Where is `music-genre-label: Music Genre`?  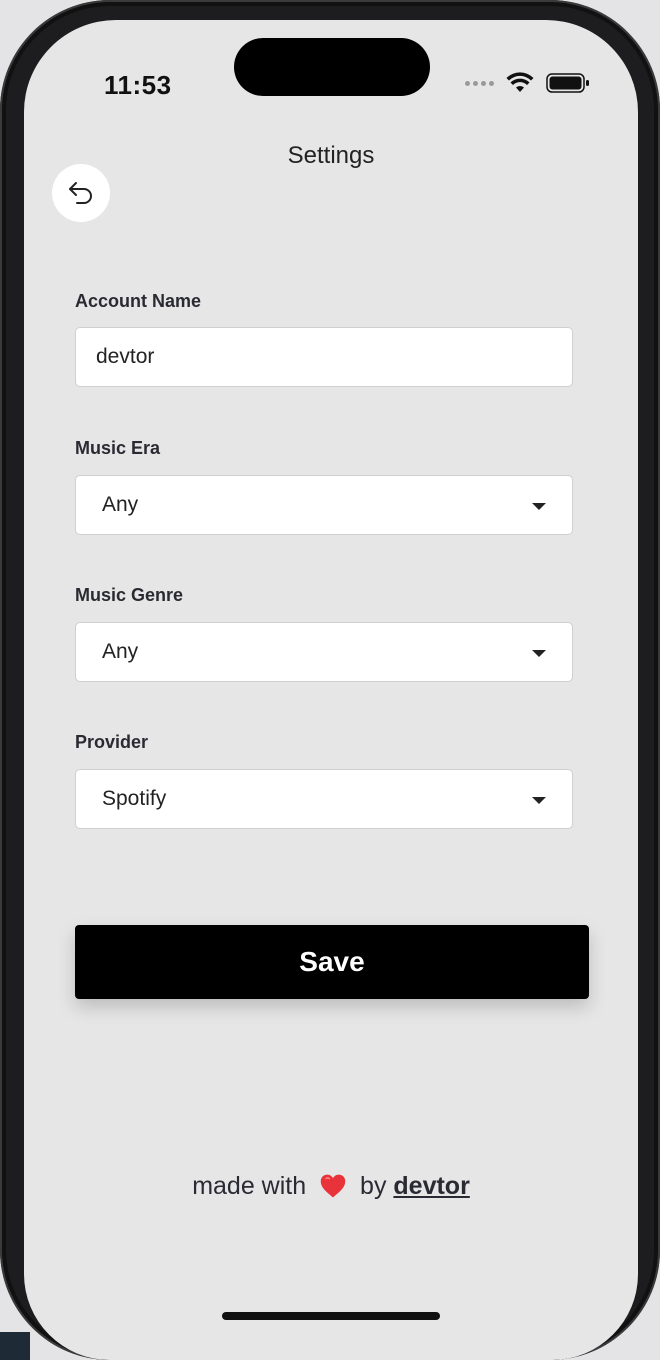
music-genre-label: Music Genre is located at coordinates (129, 595).